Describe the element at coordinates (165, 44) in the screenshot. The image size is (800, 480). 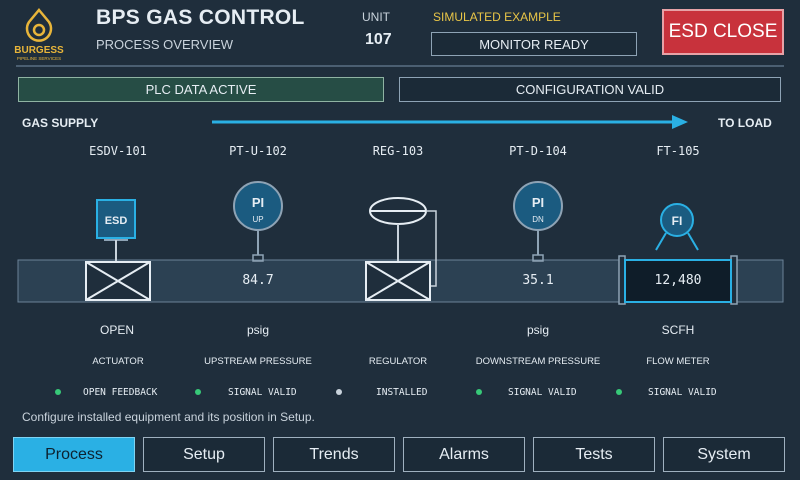
I see `page-subtitle: PROCESS OVERVIEW` at that location.